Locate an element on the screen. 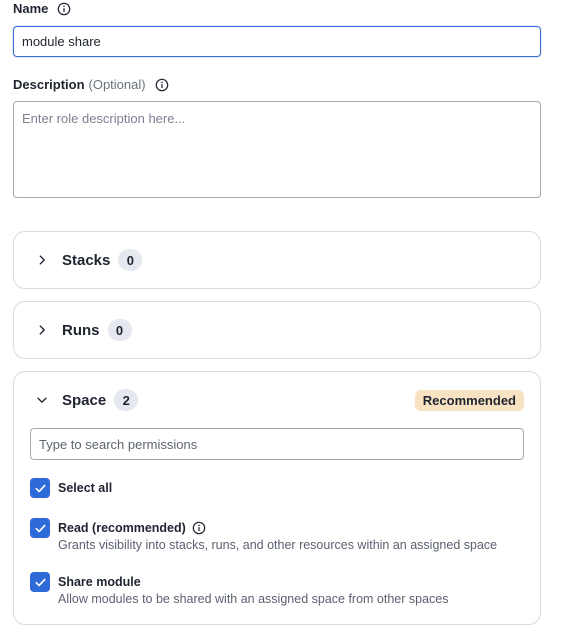 The width and height of the screenshot is (567, 633). select-all-label: Select all is located at coordinates (85, 488).